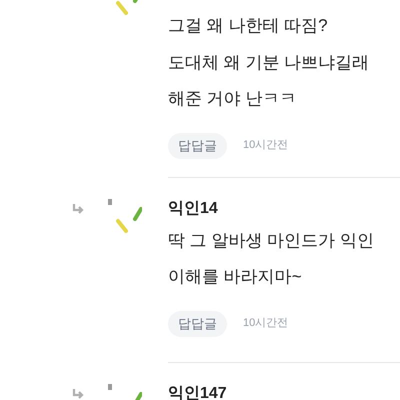 The height and width of the screenshot is (400, 400). What do you see at coordinates (269, 63) in the screenshot?
I see `comment-text: 도대체 왜 기분 나쁘냐길래` at bounding box center [269, 63].